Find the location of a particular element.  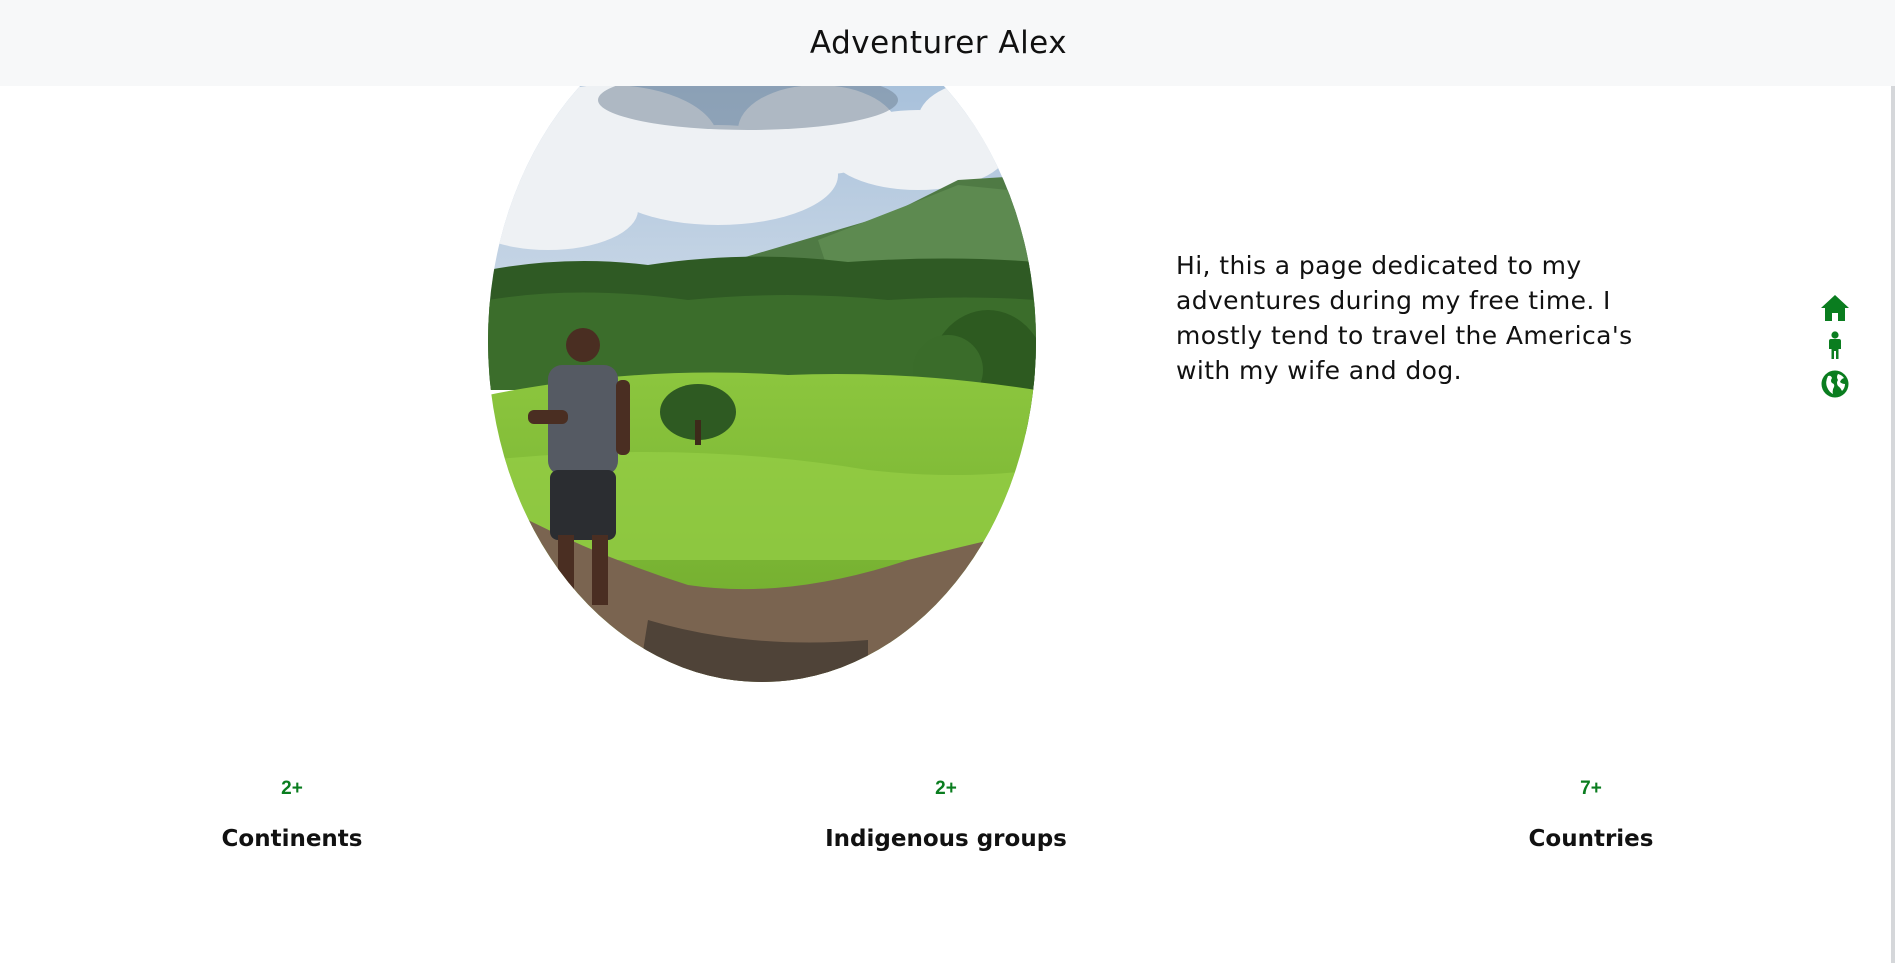

person-icon is located at coordinates (1835, 346).